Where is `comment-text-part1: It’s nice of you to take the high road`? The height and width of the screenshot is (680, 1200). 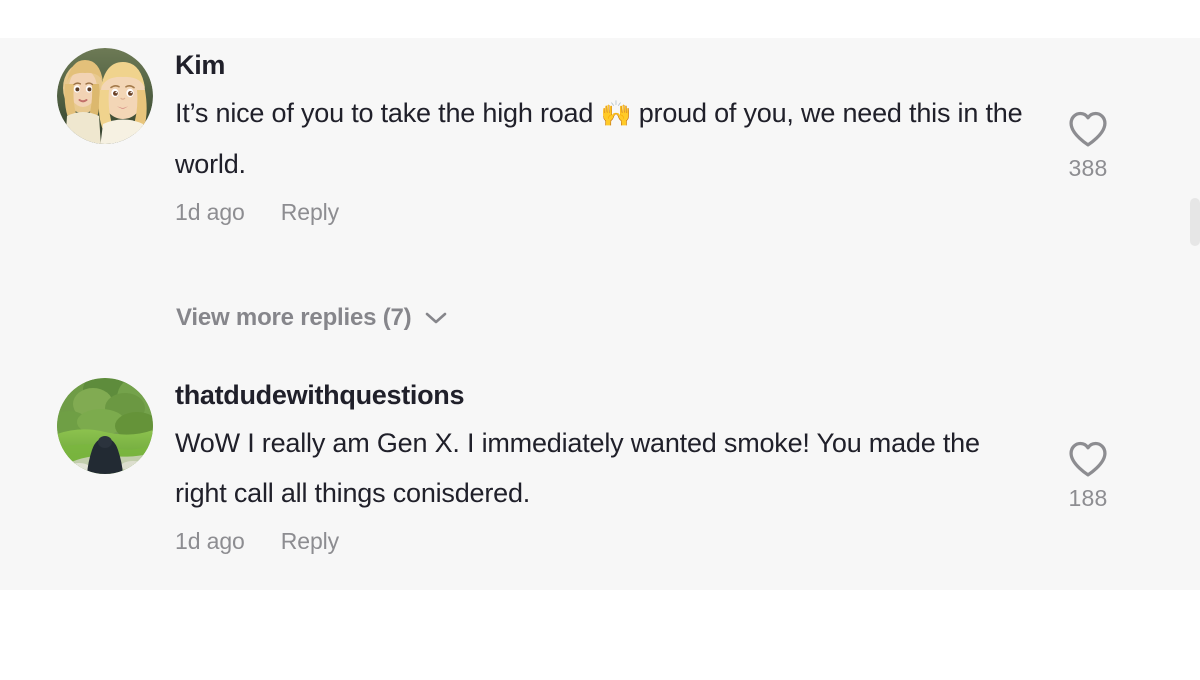 comment-text-part1: It’s nice of you to take the high road is located at coordinates (388, 112).